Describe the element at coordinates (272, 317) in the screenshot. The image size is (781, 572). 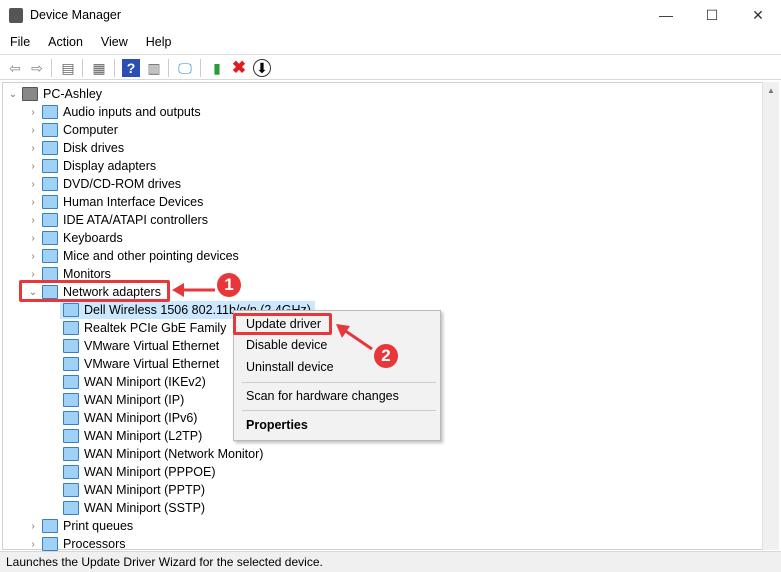
I see `annotation-arrows` at that location.